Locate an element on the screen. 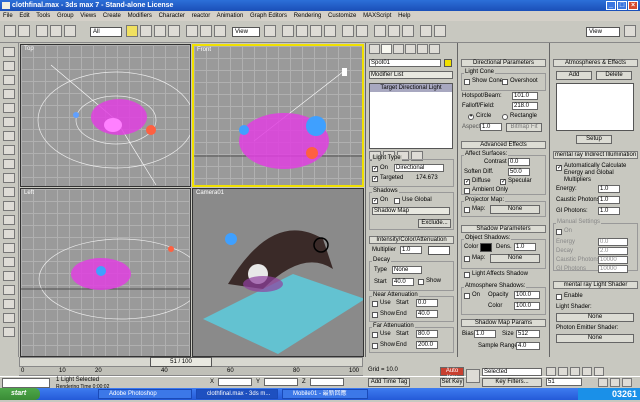 Image resolution: width=640 pixels, height=402 pixels. maxscript-listener is located at coordinates (26, 383).